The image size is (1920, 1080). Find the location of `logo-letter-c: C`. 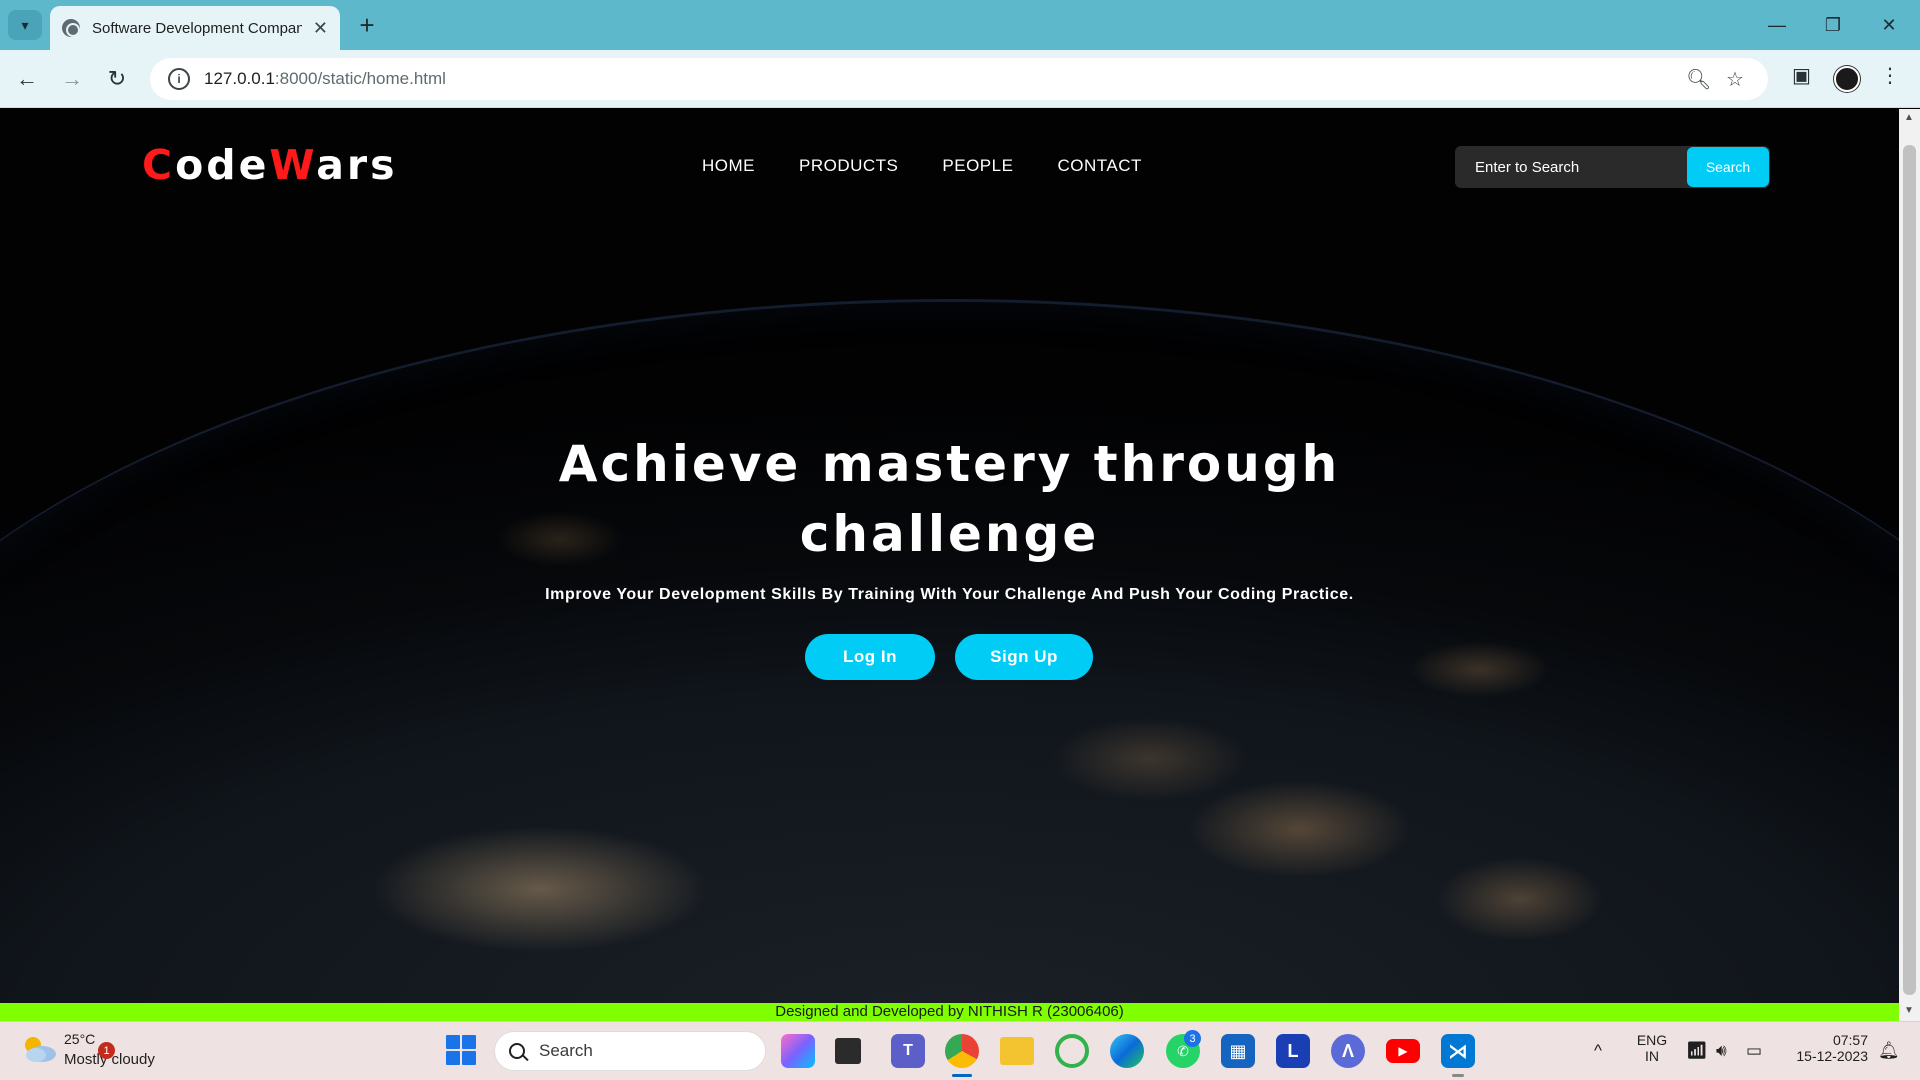

logo-letter-c: C is located at coordinates (159, 165).